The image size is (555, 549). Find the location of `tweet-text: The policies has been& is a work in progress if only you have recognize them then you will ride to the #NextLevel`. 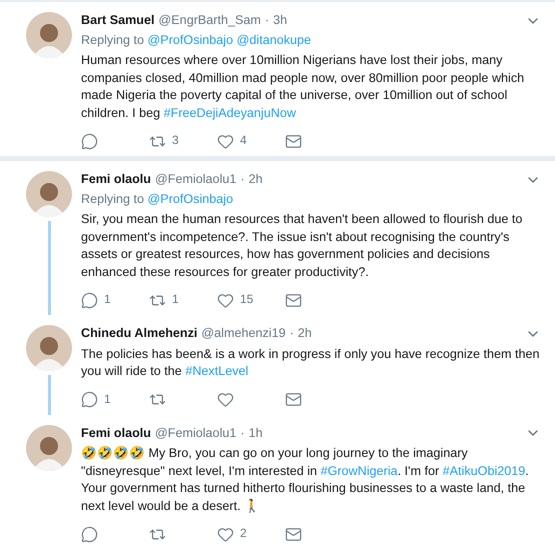

tweet-text: The policies has been& is a work in progress if only you have recognize them then you will ride to the #NextLevel is located at coordinates (311, 363).